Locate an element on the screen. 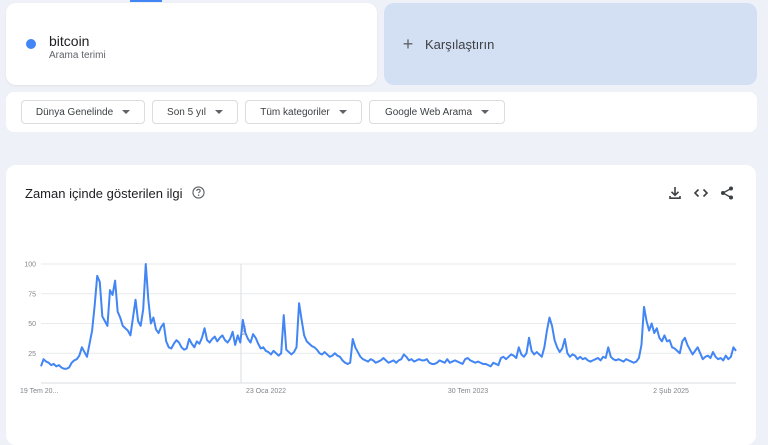 This screenshot has width=768, height=445. x-tick-label: 23 Oca 2022 is located at coordinates (266, 391).